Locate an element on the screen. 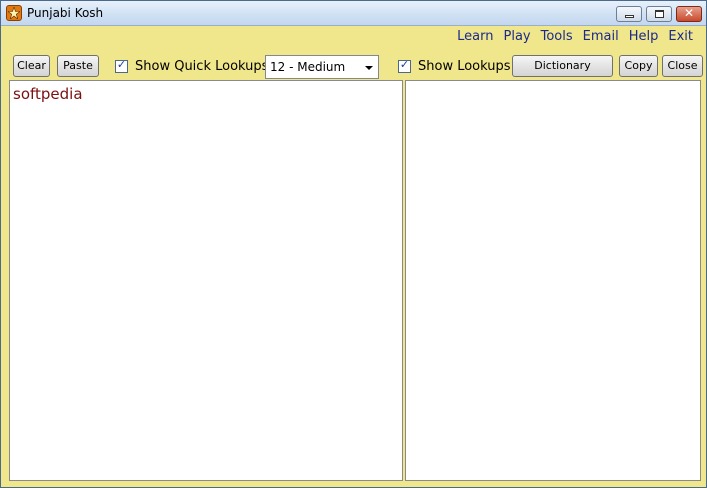 This screenshot has height=488, width=707. menu-item-tools: Tools is located at coordinates (557, 37).